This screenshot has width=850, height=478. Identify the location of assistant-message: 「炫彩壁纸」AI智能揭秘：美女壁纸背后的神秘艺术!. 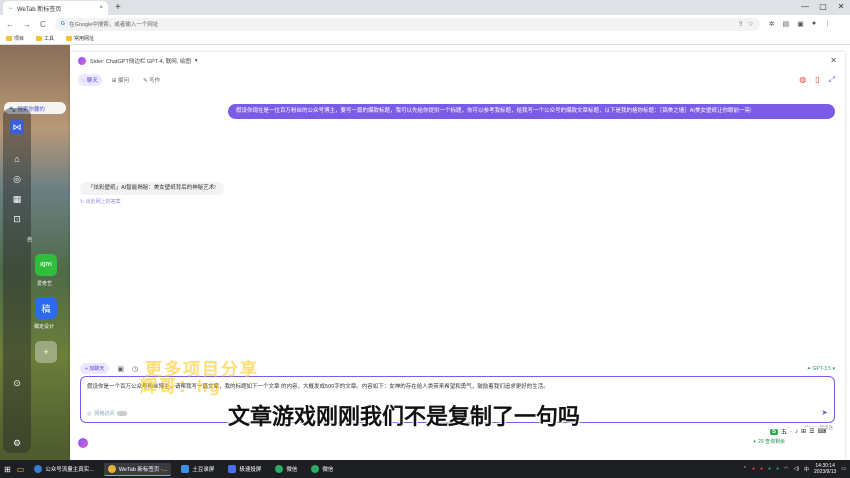
(152, 188).